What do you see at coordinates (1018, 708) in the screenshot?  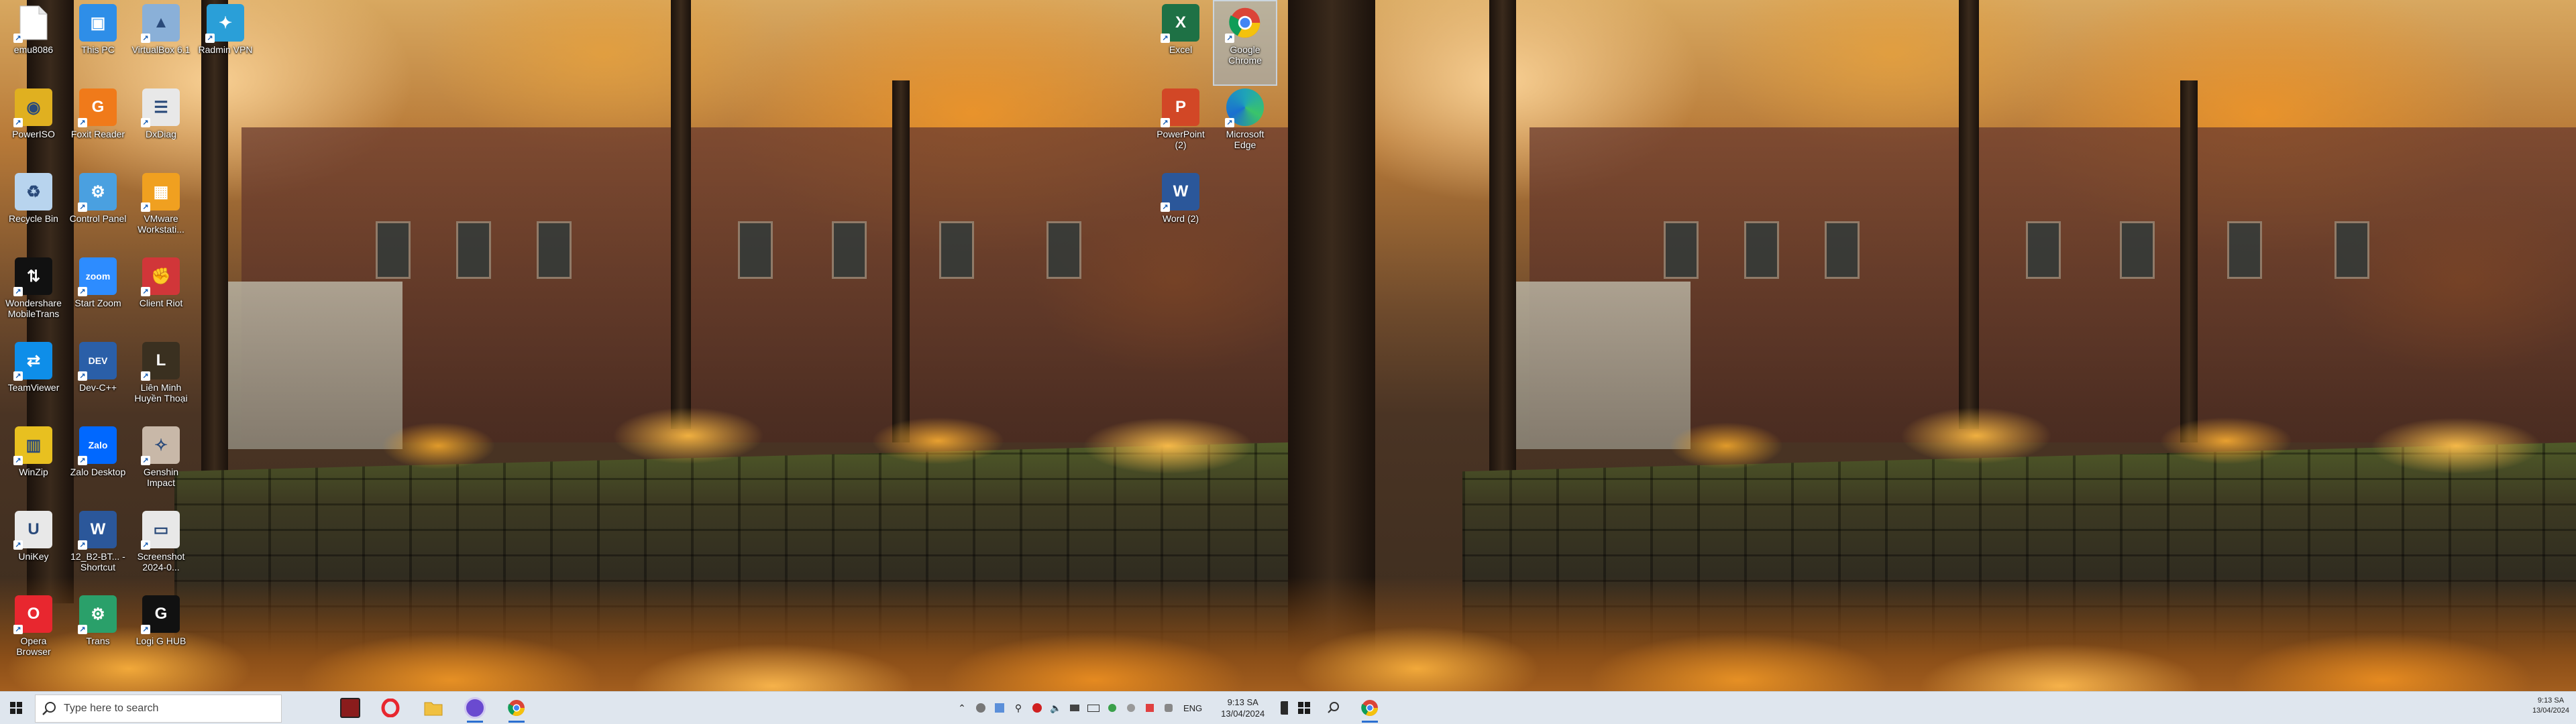 I see `network-icon: ⚲` at bounding box center [1018, 708].